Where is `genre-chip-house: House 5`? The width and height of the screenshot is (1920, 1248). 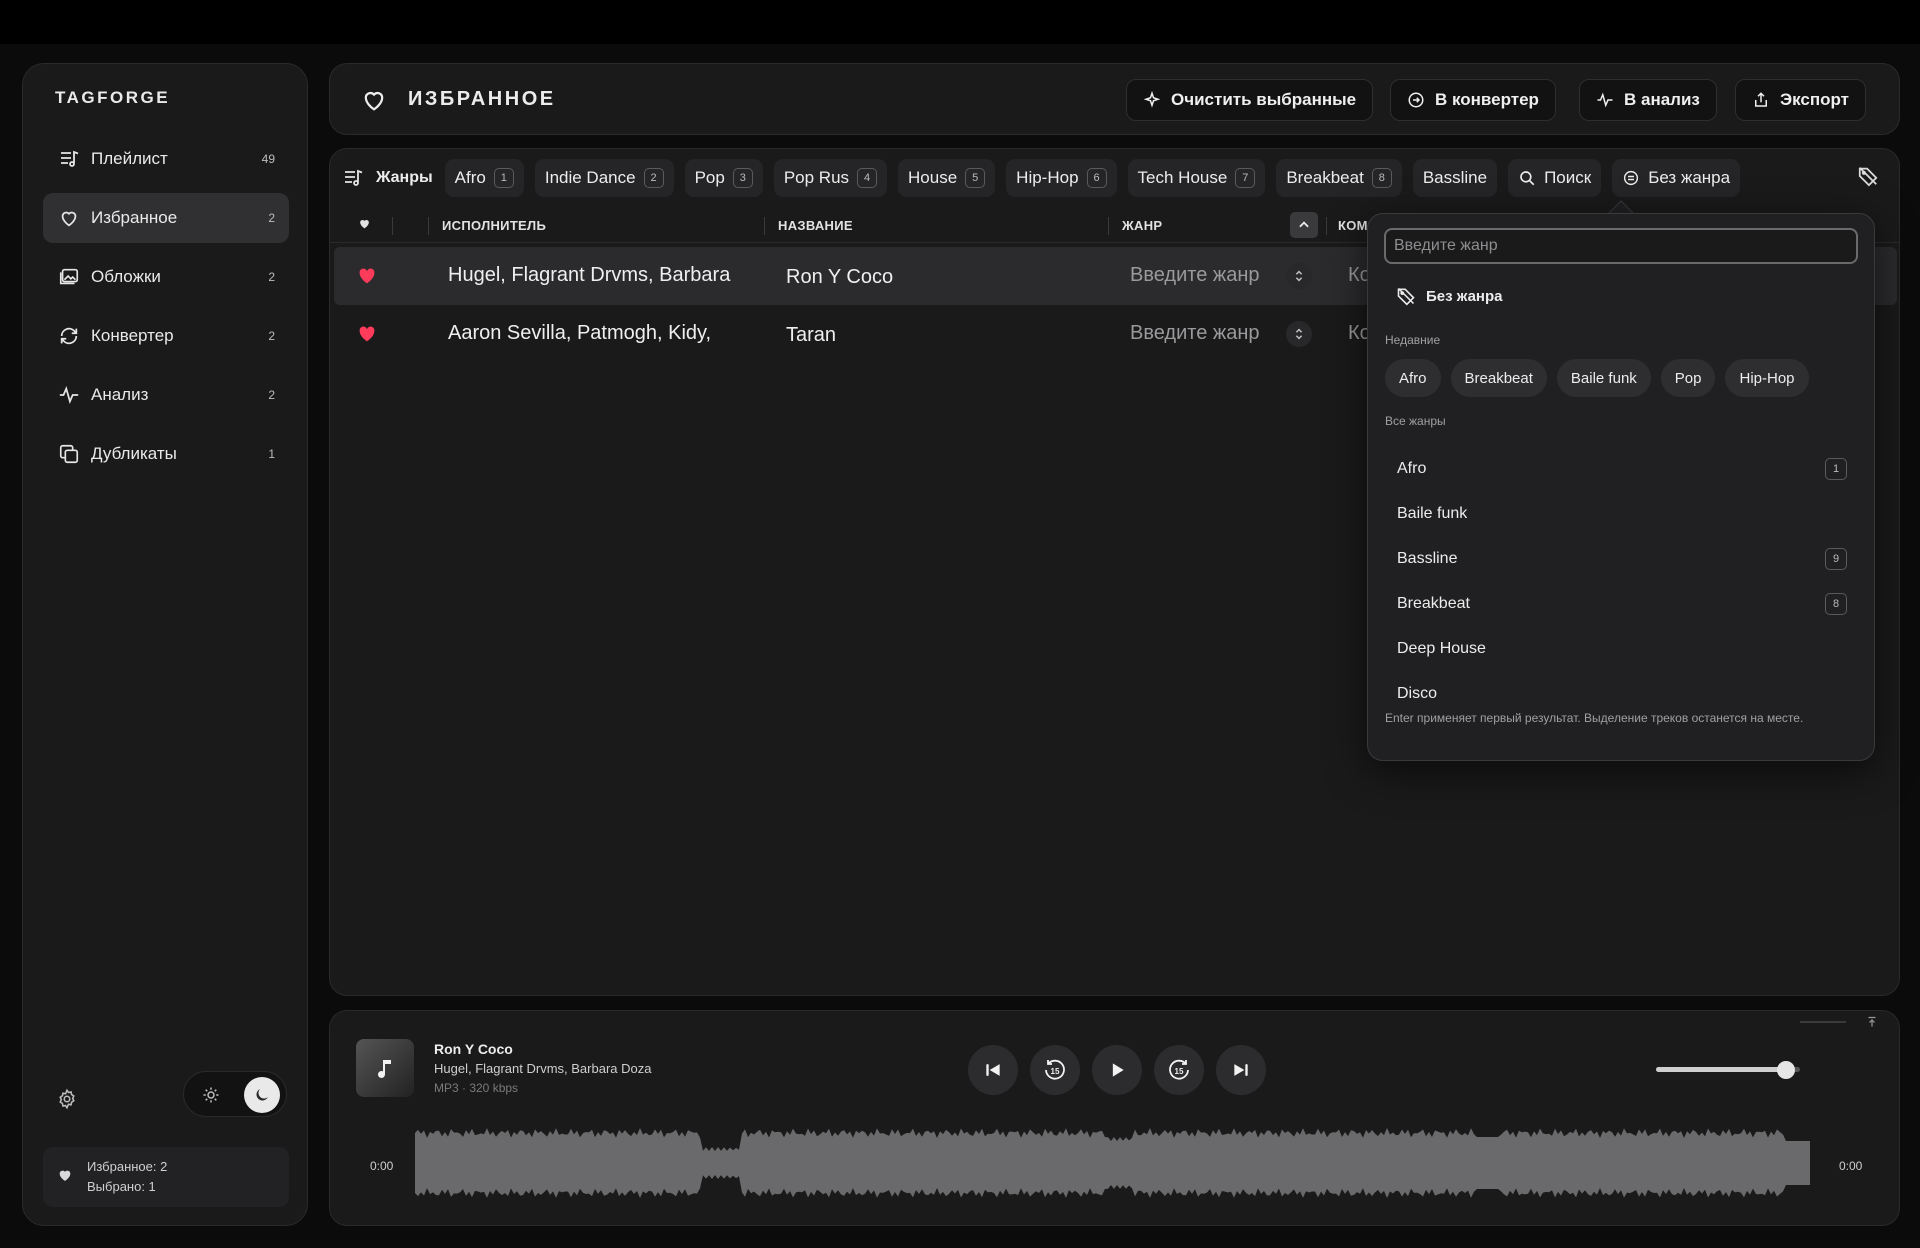
genre-chip-house: House 5 is located at coordinates (947, 178).